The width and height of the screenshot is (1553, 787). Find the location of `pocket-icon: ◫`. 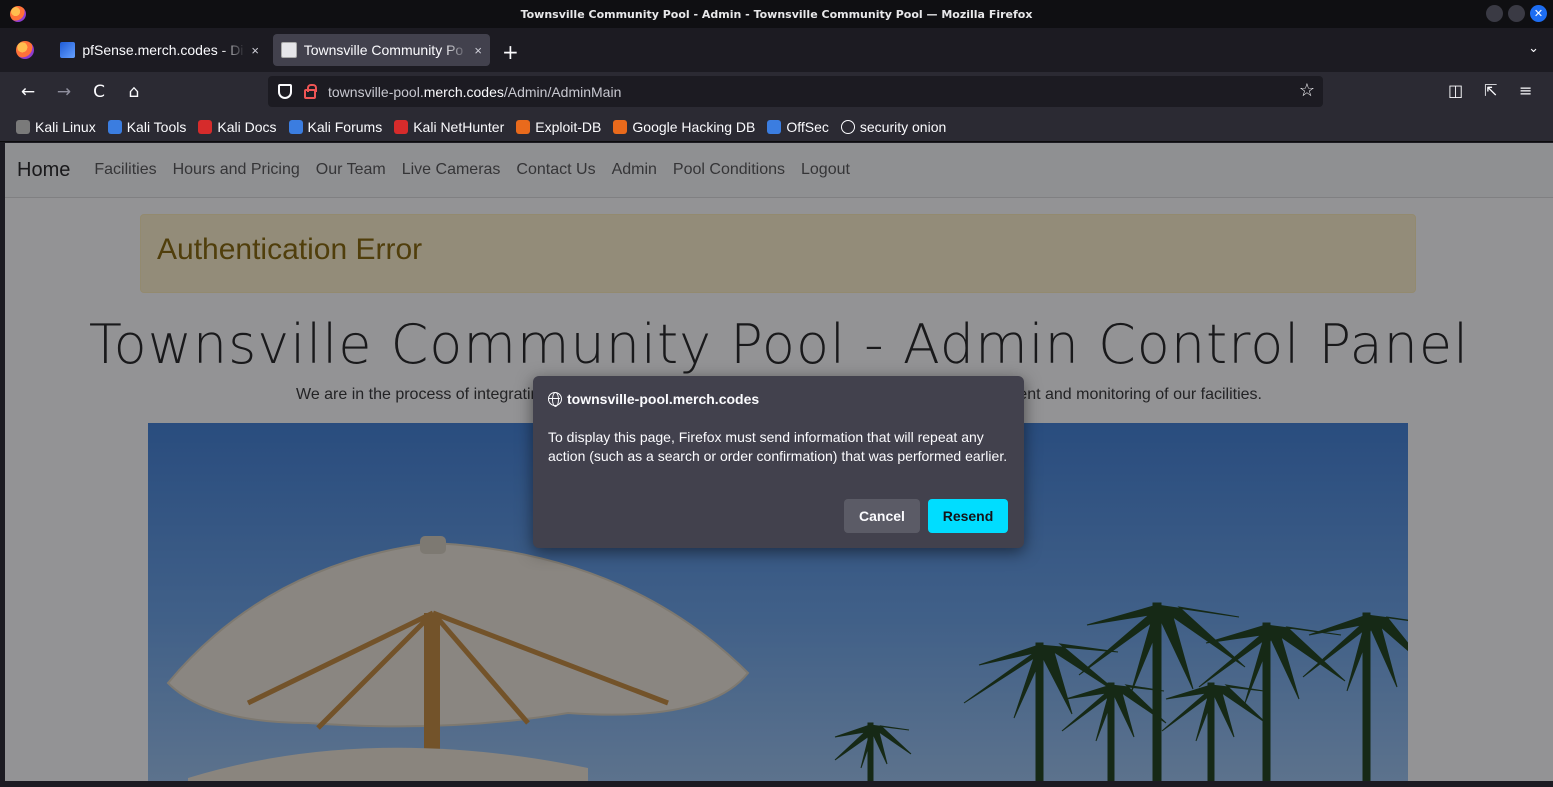

pocket-icon: ◫ is located at coordinates (1455, 90).